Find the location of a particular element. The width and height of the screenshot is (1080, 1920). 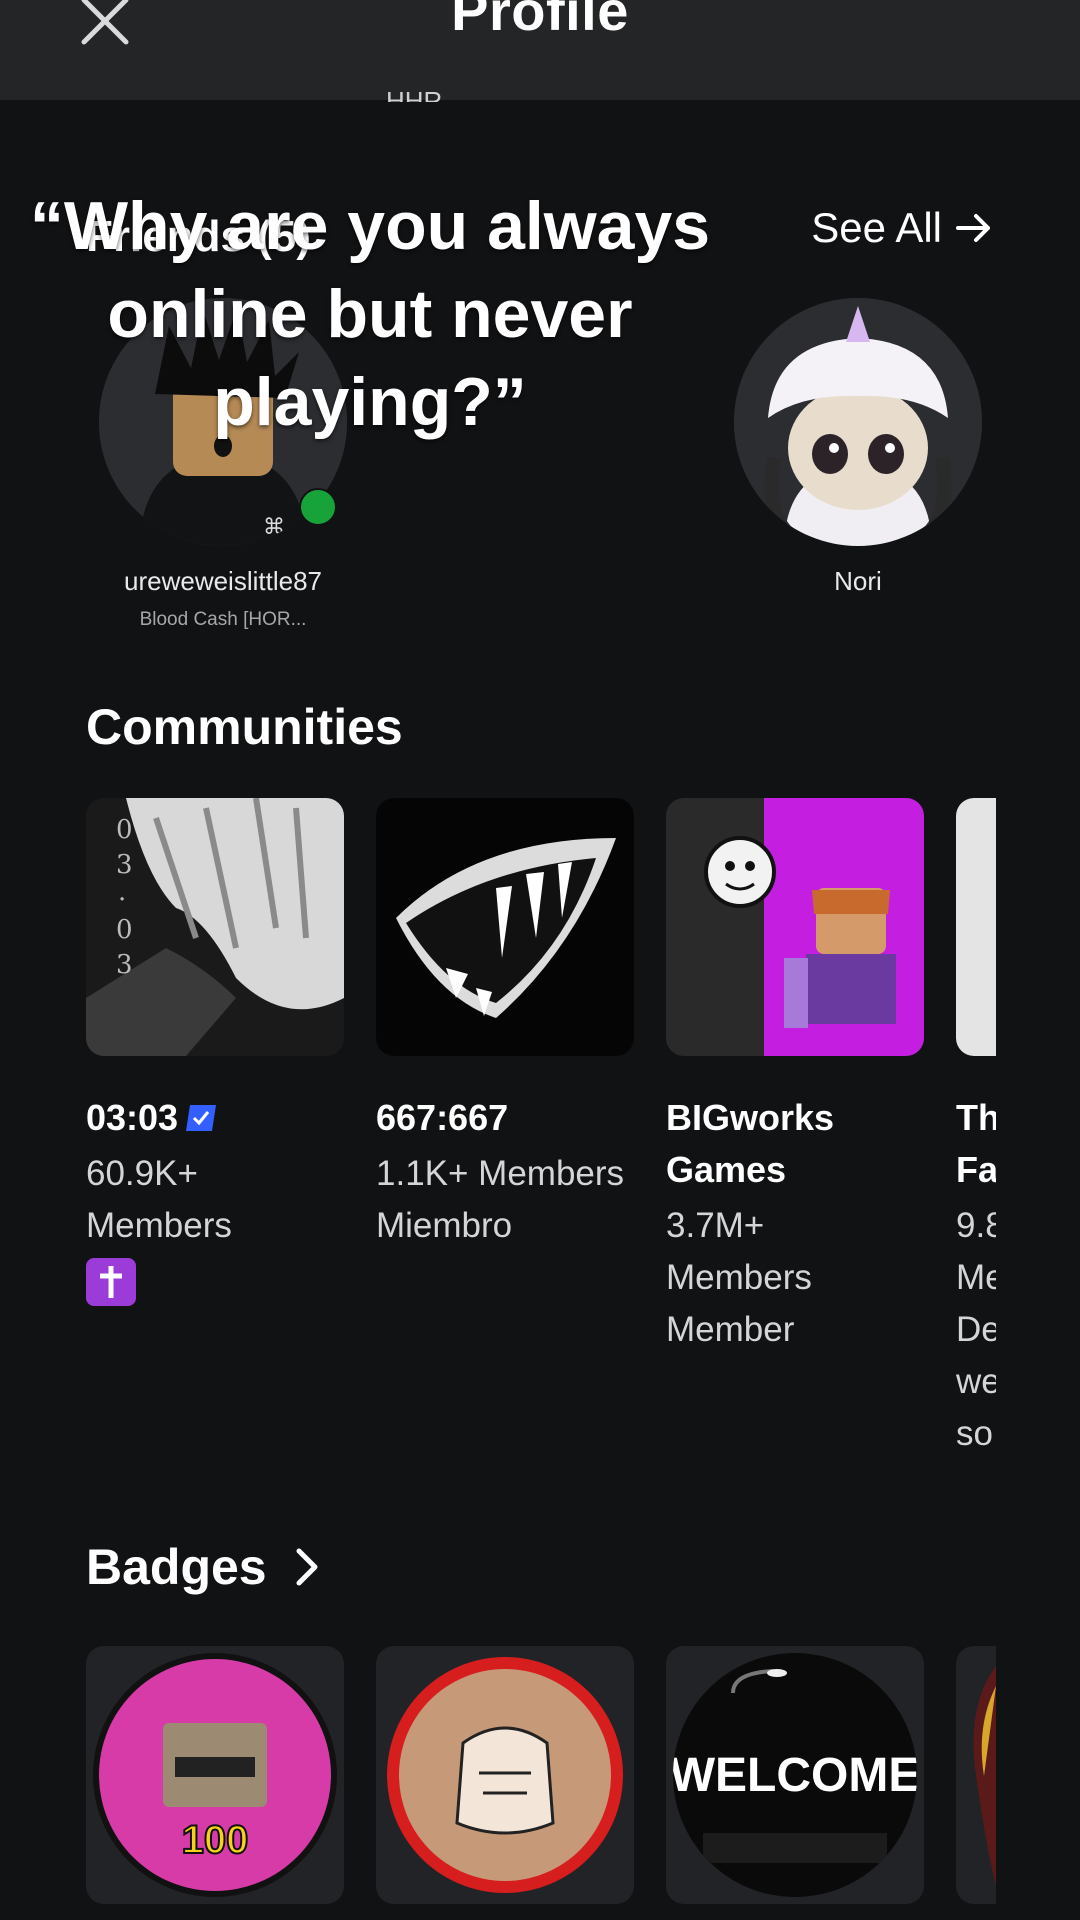

friend-avatar is located at coordinates (858, 422).